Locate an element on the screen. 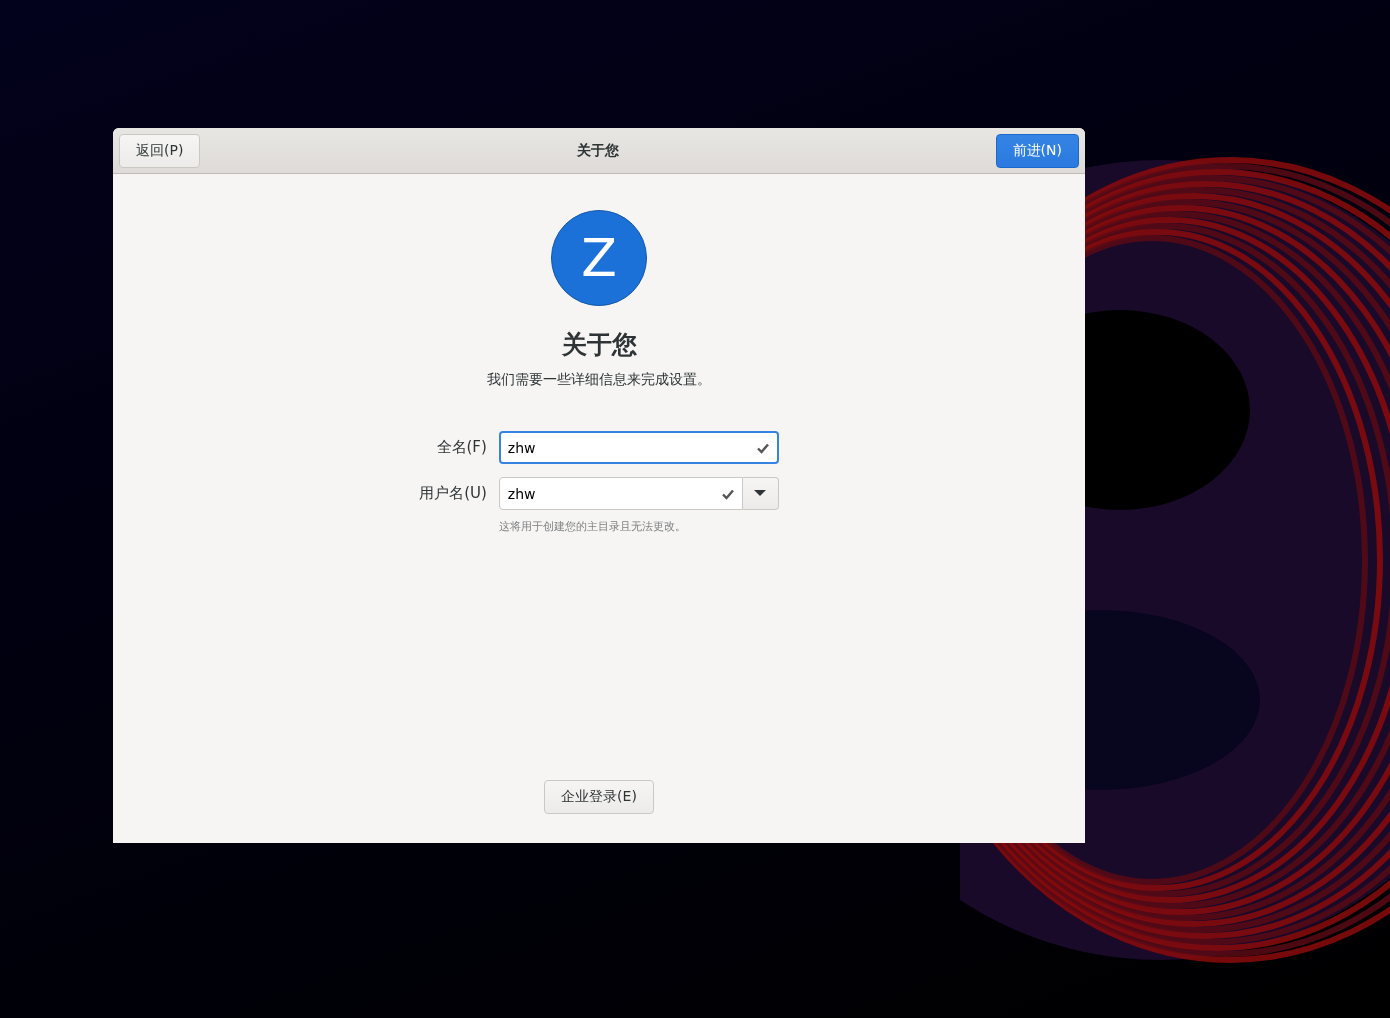 Image resolution: width=1390 pixels, height=1018 pixels. next-button: 前进(N) is located at coordinates (1037, 150).